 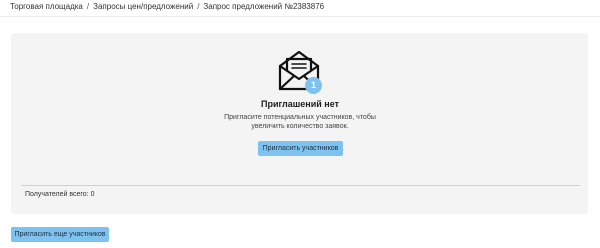 I want to click on header-divider, so click(x=300, y=16).